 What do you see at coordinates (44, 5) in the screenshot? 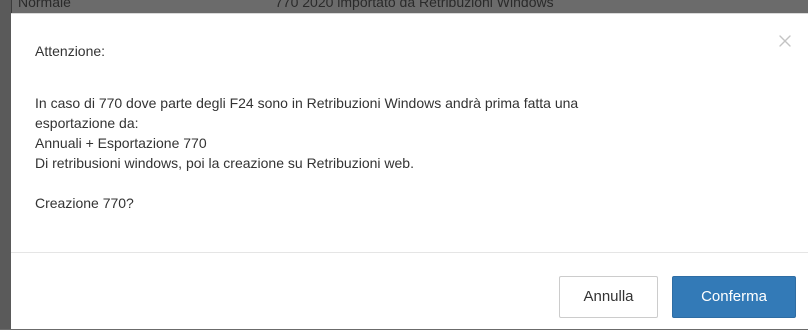
I see `background-cell-type: Normale` at bounding box center [44, 5].